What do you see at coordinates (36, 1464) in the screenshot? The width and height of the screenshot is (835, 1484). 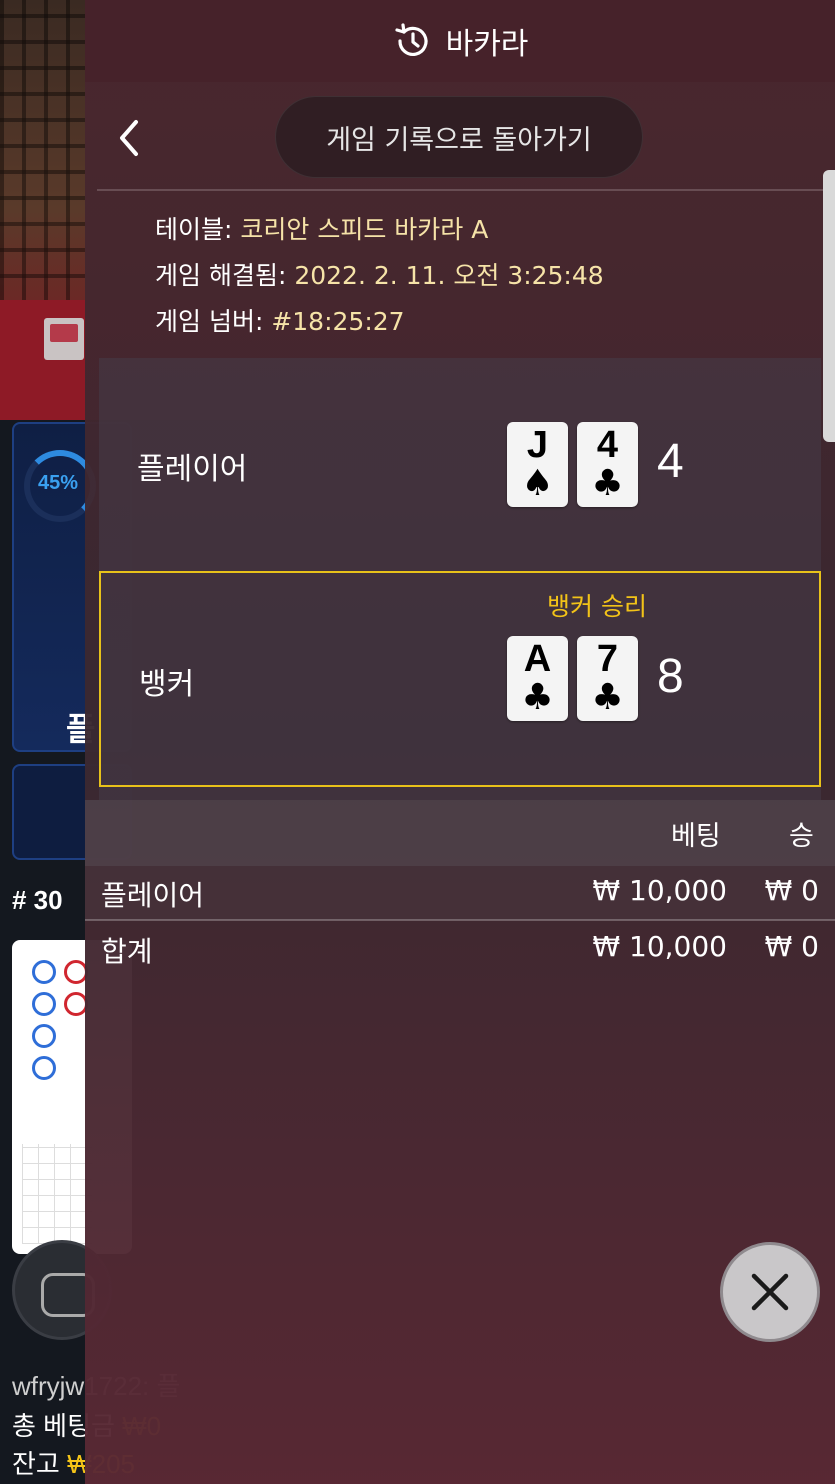 I see `balance-label: 잔고` at bounding box center [36, 1464].